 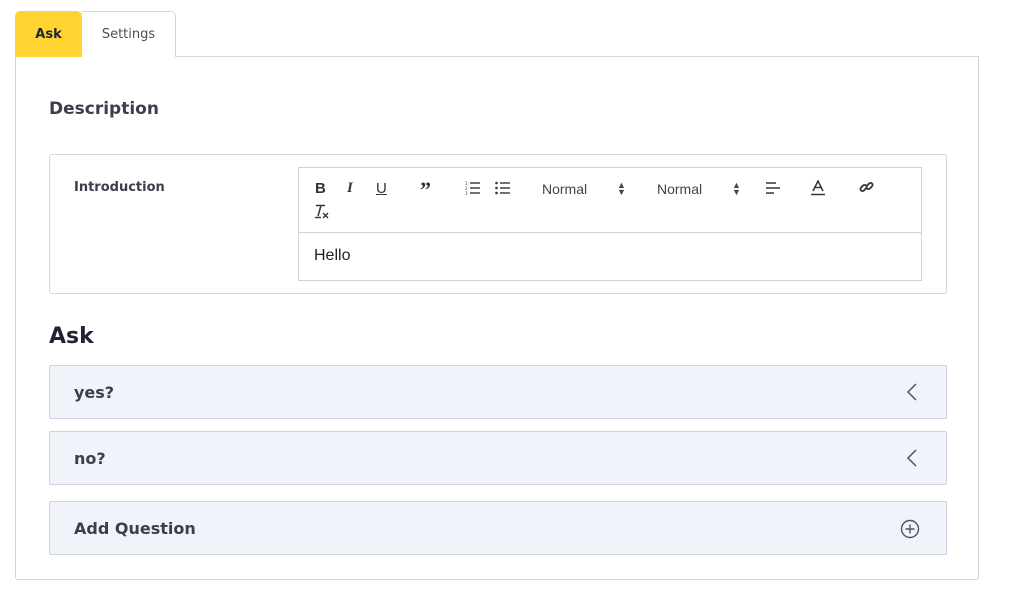 What do you see at coordinates (498, 458) in the screenshot?
I see `question-row-no: no?` at bounding box center [498, 458].